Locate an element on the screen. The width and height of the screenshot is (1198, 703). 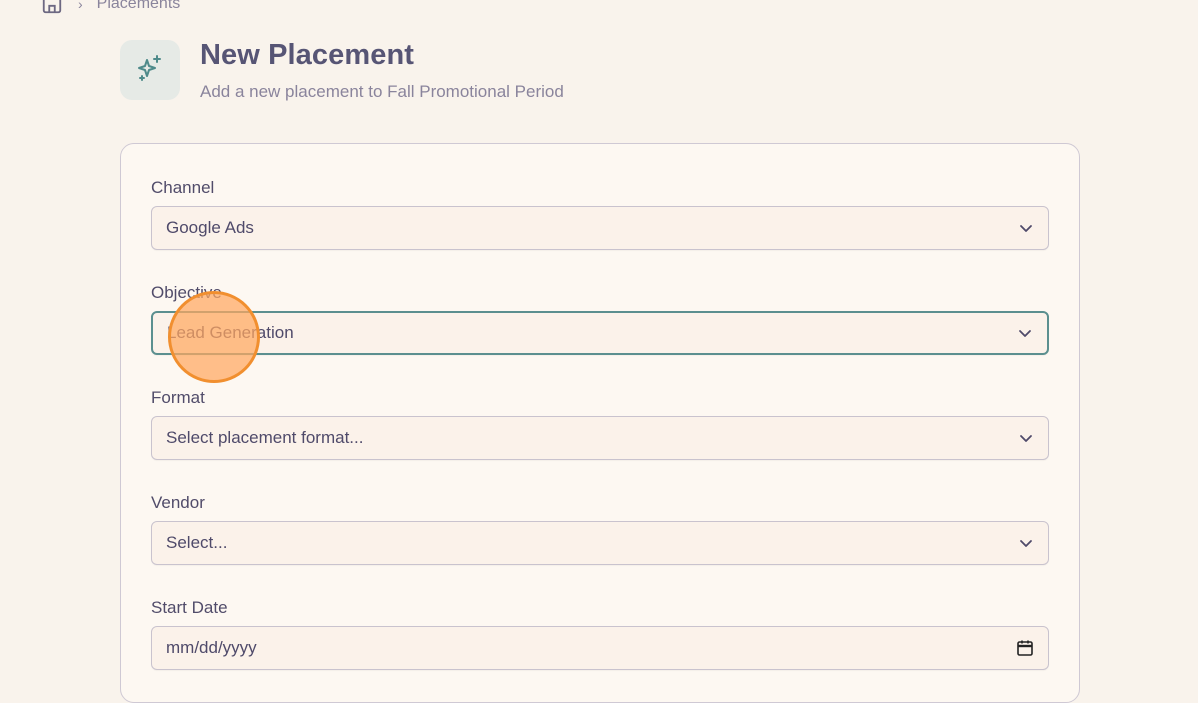
objective-value: Lead Generation is located at coordinates (230, 332).